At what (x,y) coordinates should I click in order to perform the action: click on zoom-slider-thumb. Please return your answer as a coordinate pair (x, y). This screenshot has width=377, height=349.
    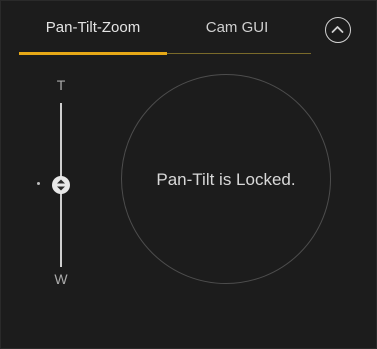
    Looking at the image, I should click on (61, 185).